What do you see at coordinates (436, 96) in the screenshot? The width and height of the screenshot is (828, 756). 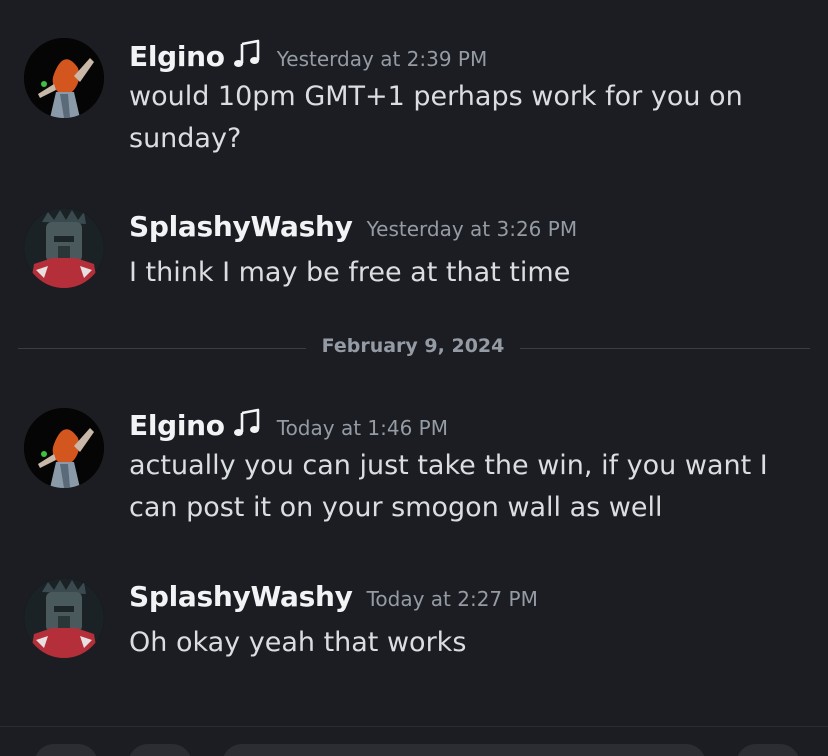 I see `message-line: would 10pm GMT+1 perhaps work for you on` at bounding box center [436, 96].